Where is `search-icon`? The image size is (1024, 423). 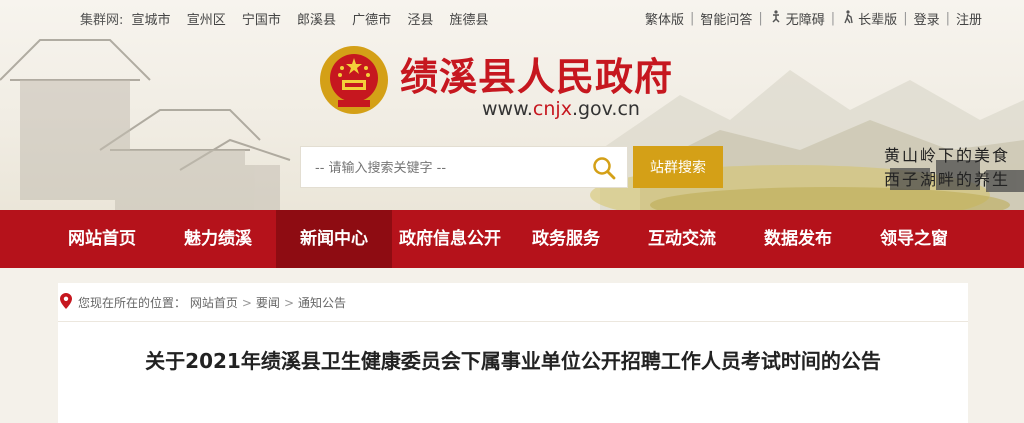 search-icon is located at coordinates (604, 168).